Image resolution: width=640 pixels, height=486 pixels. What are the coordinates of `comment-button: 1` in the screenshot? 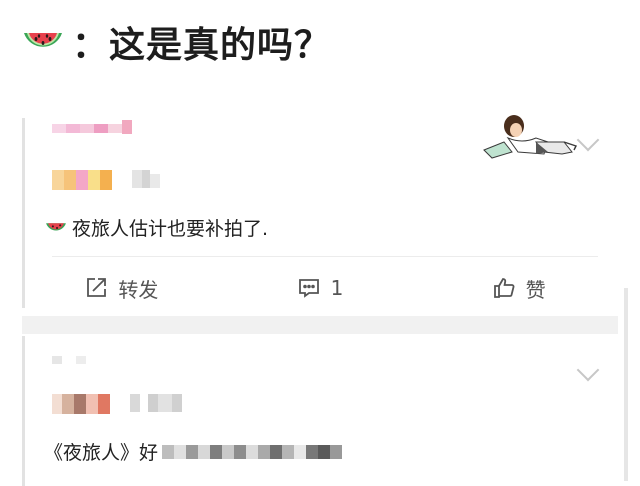 It's located at (320, 288).